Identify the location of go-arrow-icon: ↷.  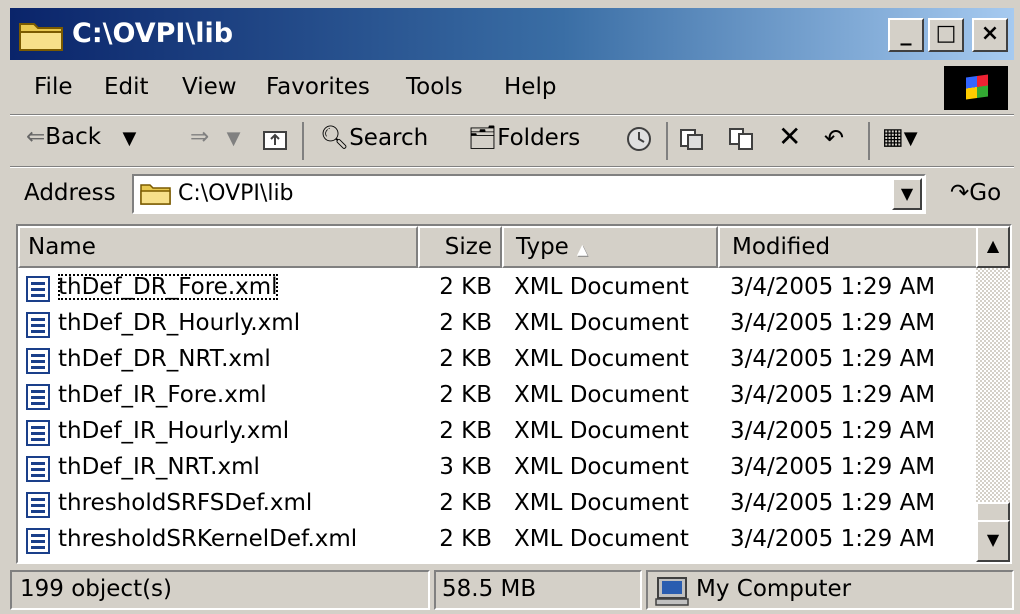
(960, 193).